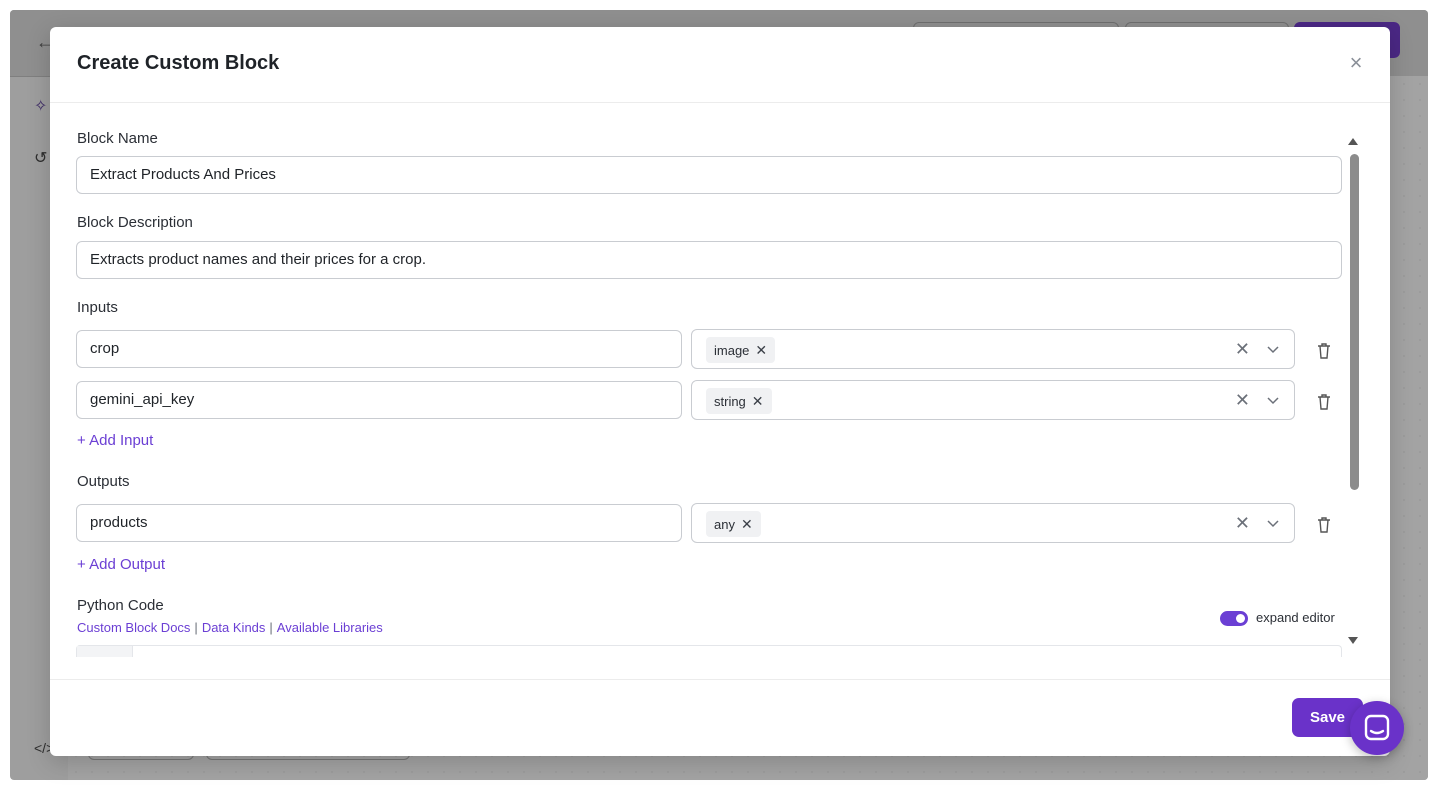 This screenshot has height=790, width=1438. Describe the element at coordinates (730, 401) in the screenshot. I see `type-chip-label: string` at that location.